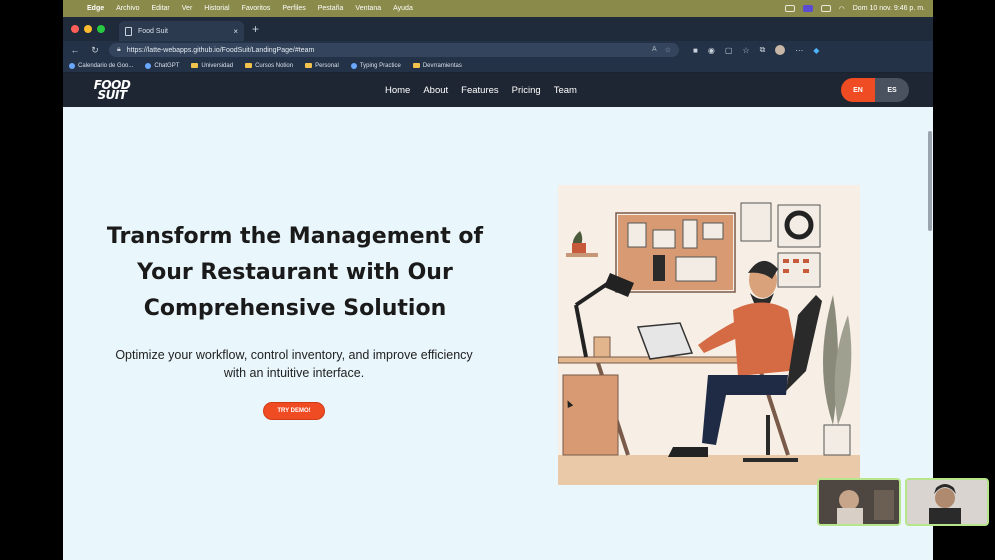 The image size is (995, 560). What do you see at coordinates (403, 8) in the screenshot?
I see `menu-ayuda: Ayuda` at bounding box center [403, 8].